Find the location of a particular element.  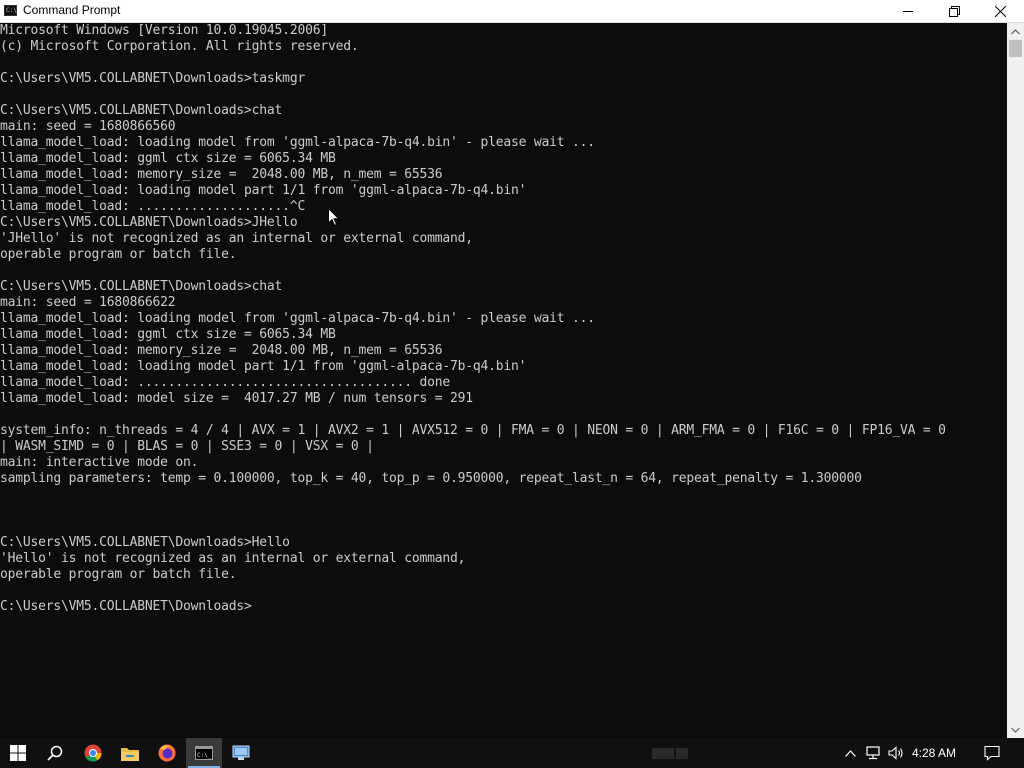

taskbar-firefox is located at coordinates (167, 753).